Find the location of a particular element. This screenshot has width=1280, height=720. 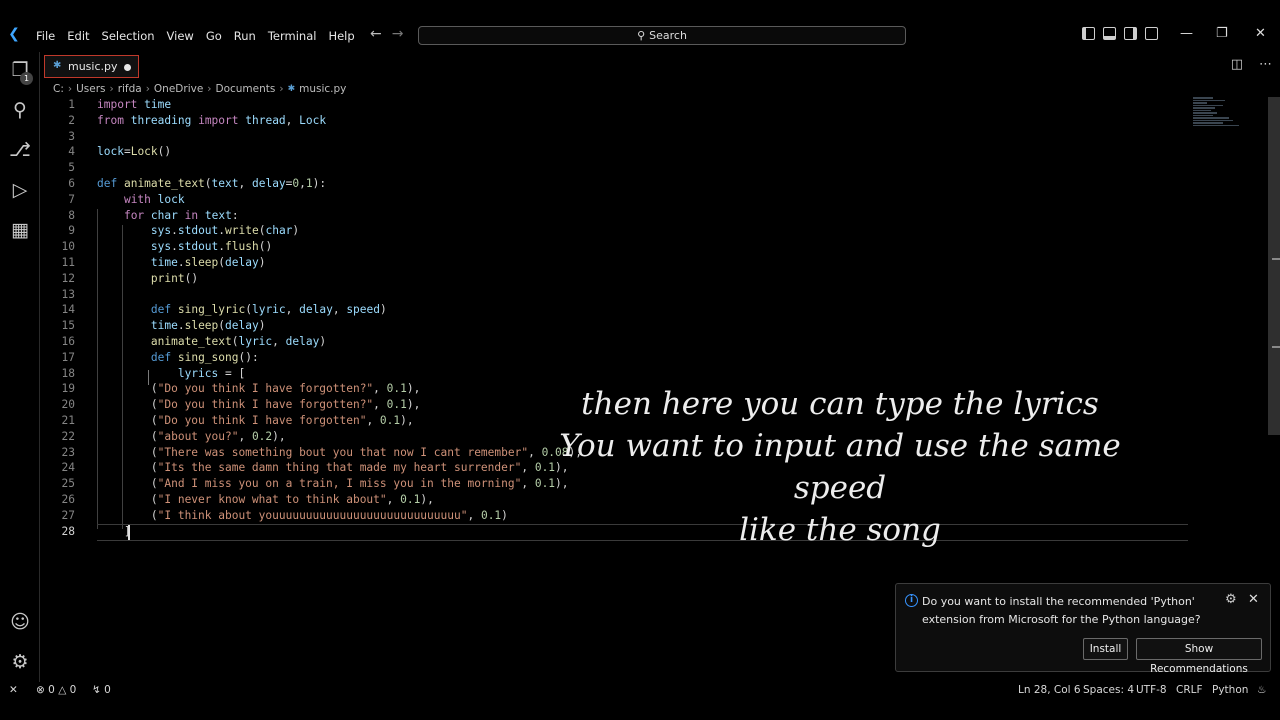

code-text: time.sleep(delay) is located at coordinates (208, 326).